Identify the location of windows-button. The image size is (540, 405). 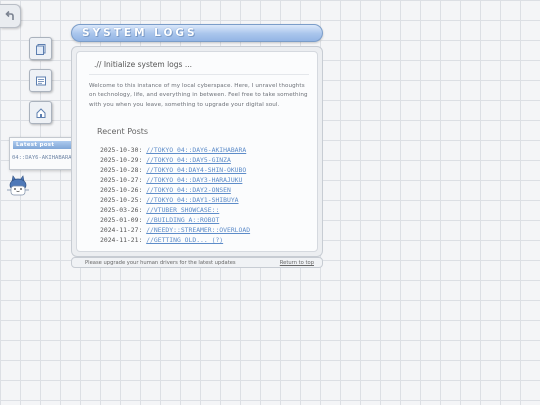
(40, 80).